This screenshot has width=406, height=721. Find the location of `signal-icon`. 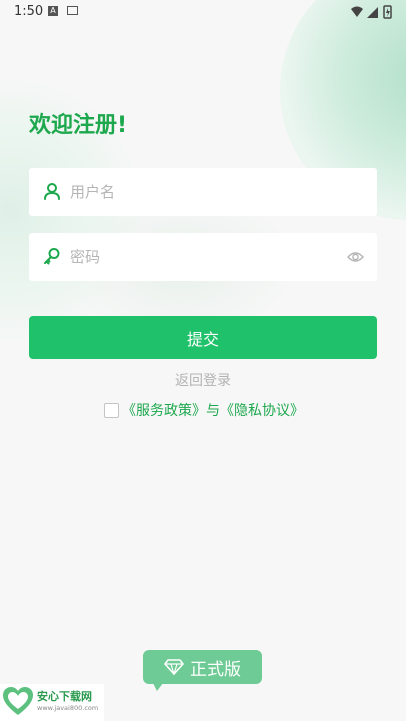

signal-icon is located at coordinates (372, 12).